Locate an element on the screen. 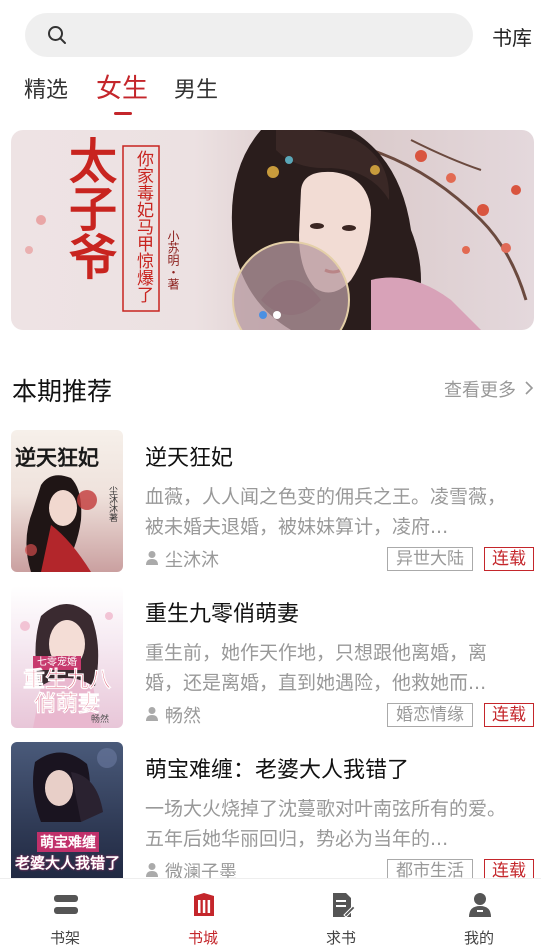 This screenshot has width=541, height=948. tab-bookstore: 书城 is located at coordinates (203, 913).